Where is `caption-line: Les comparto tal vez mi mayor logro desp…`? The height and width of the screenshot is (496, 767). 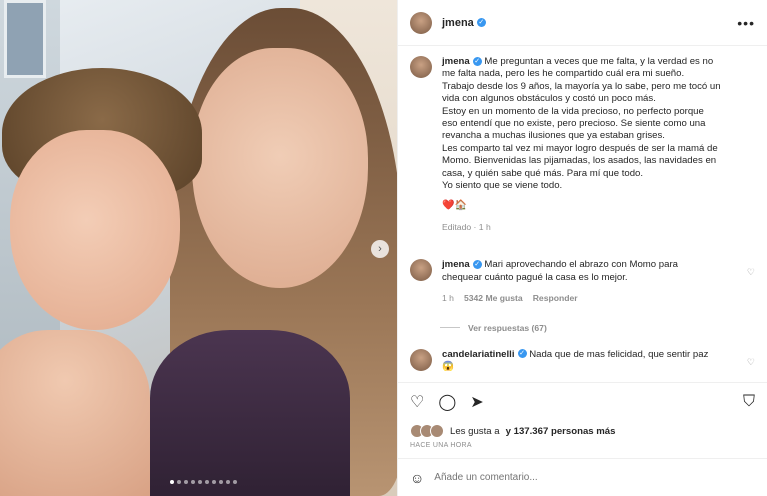 caption-line: Les comparto tal vez mi mayor logro desp… is located at coordinates (580, 148).